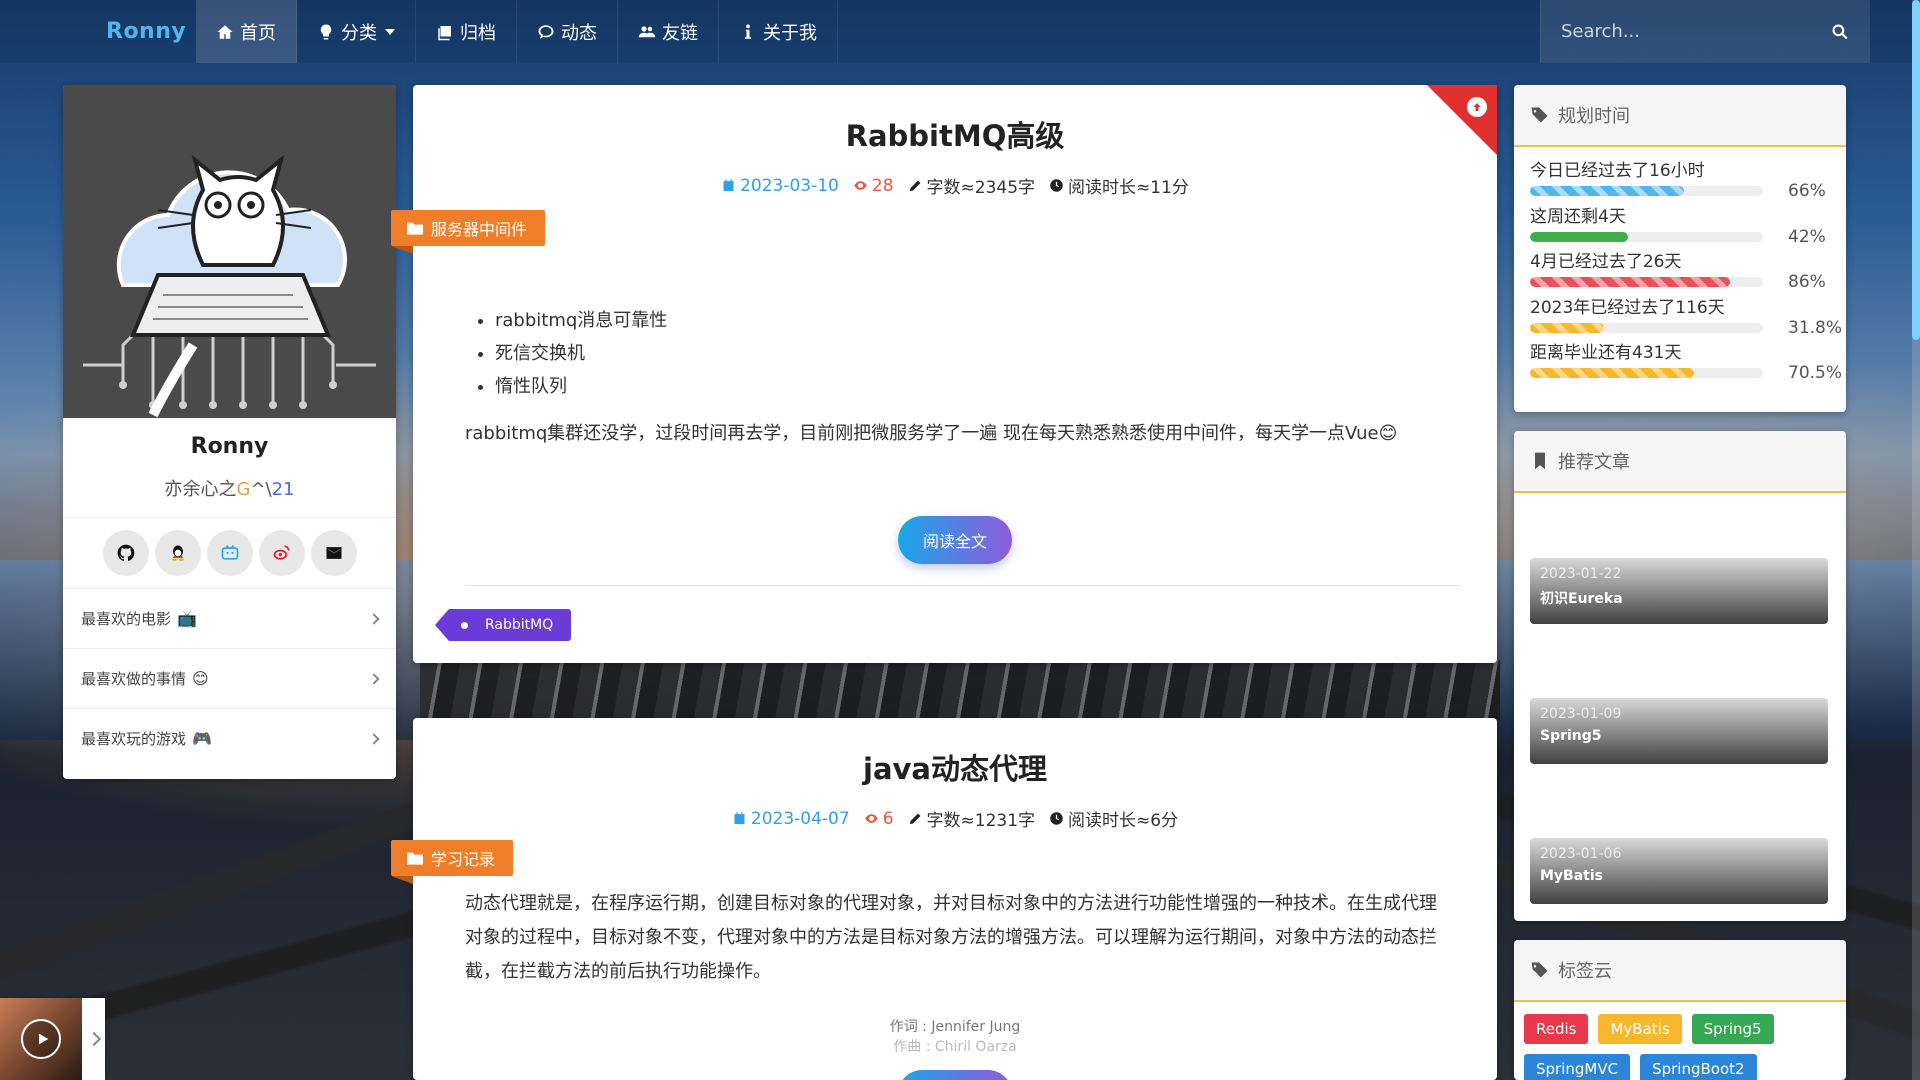 This screenshot has height=1080, width=1920. I want to click on progress-percent: 66%, so click(1807, 191).